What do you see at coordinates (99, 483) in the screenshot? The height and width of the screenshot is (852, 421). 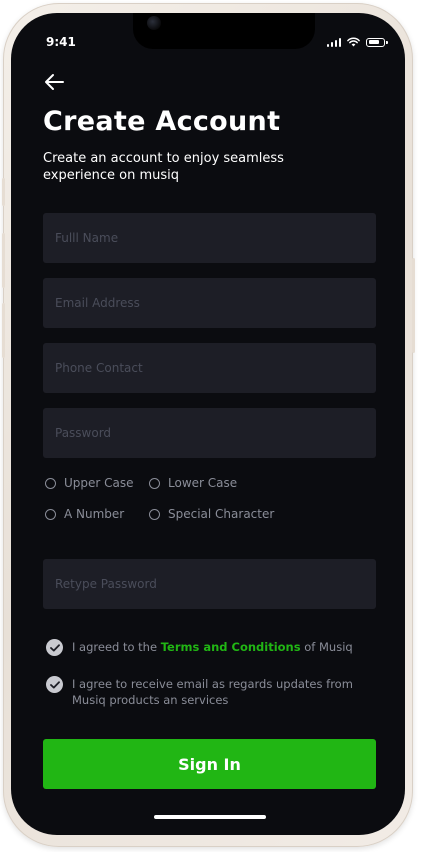 I see `rule-label: Upper Case` at bounding box center [99, 483].